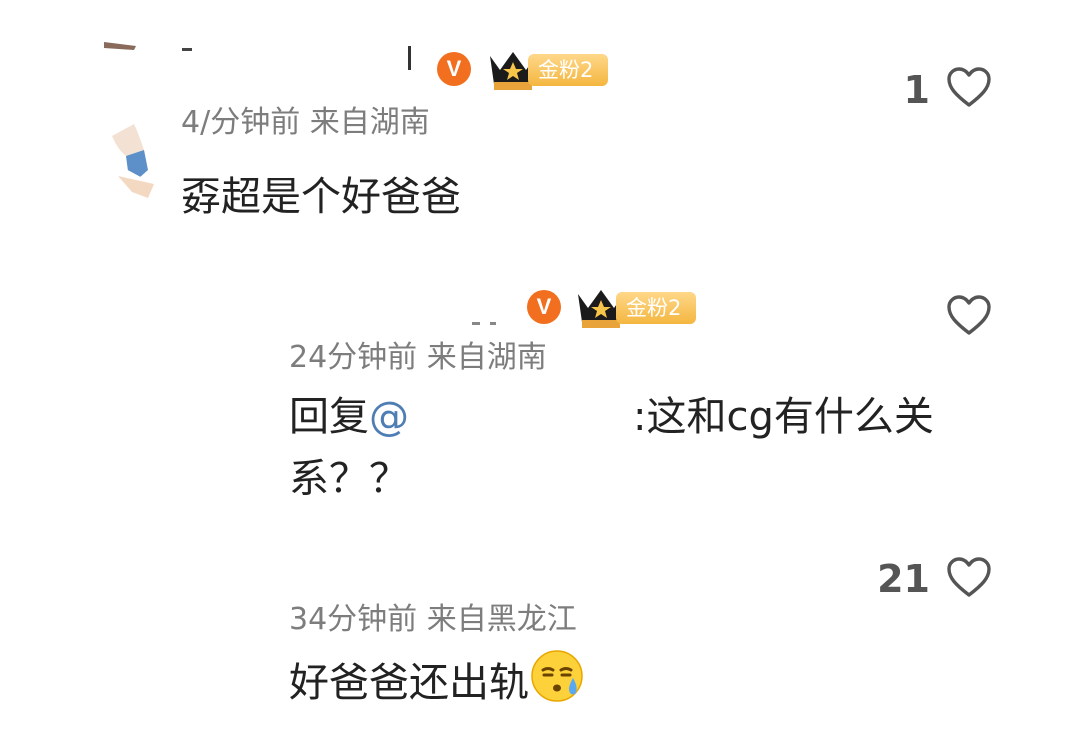  I want to click on comment-text: 孬超是个好爸爸, so click(321, 197).